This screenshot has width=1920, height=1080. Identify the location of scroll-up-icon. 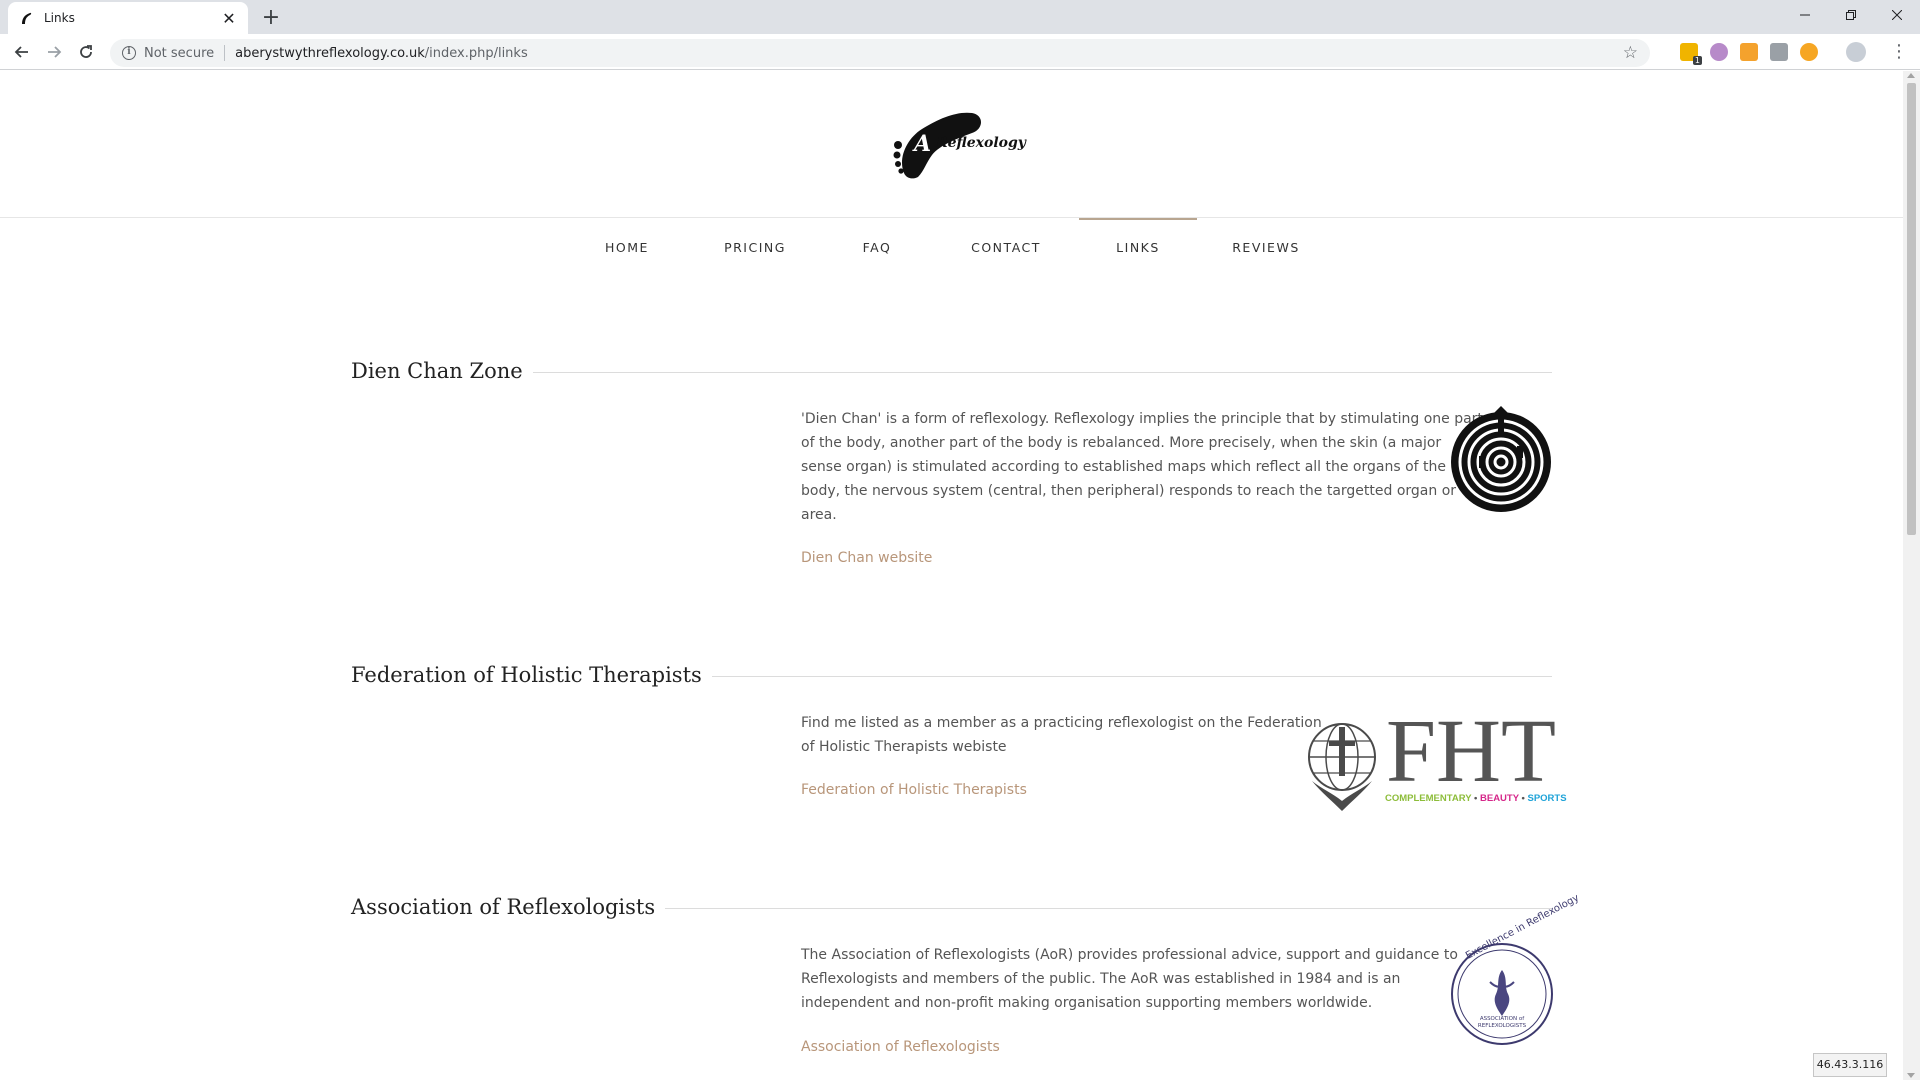
(1911, 75).